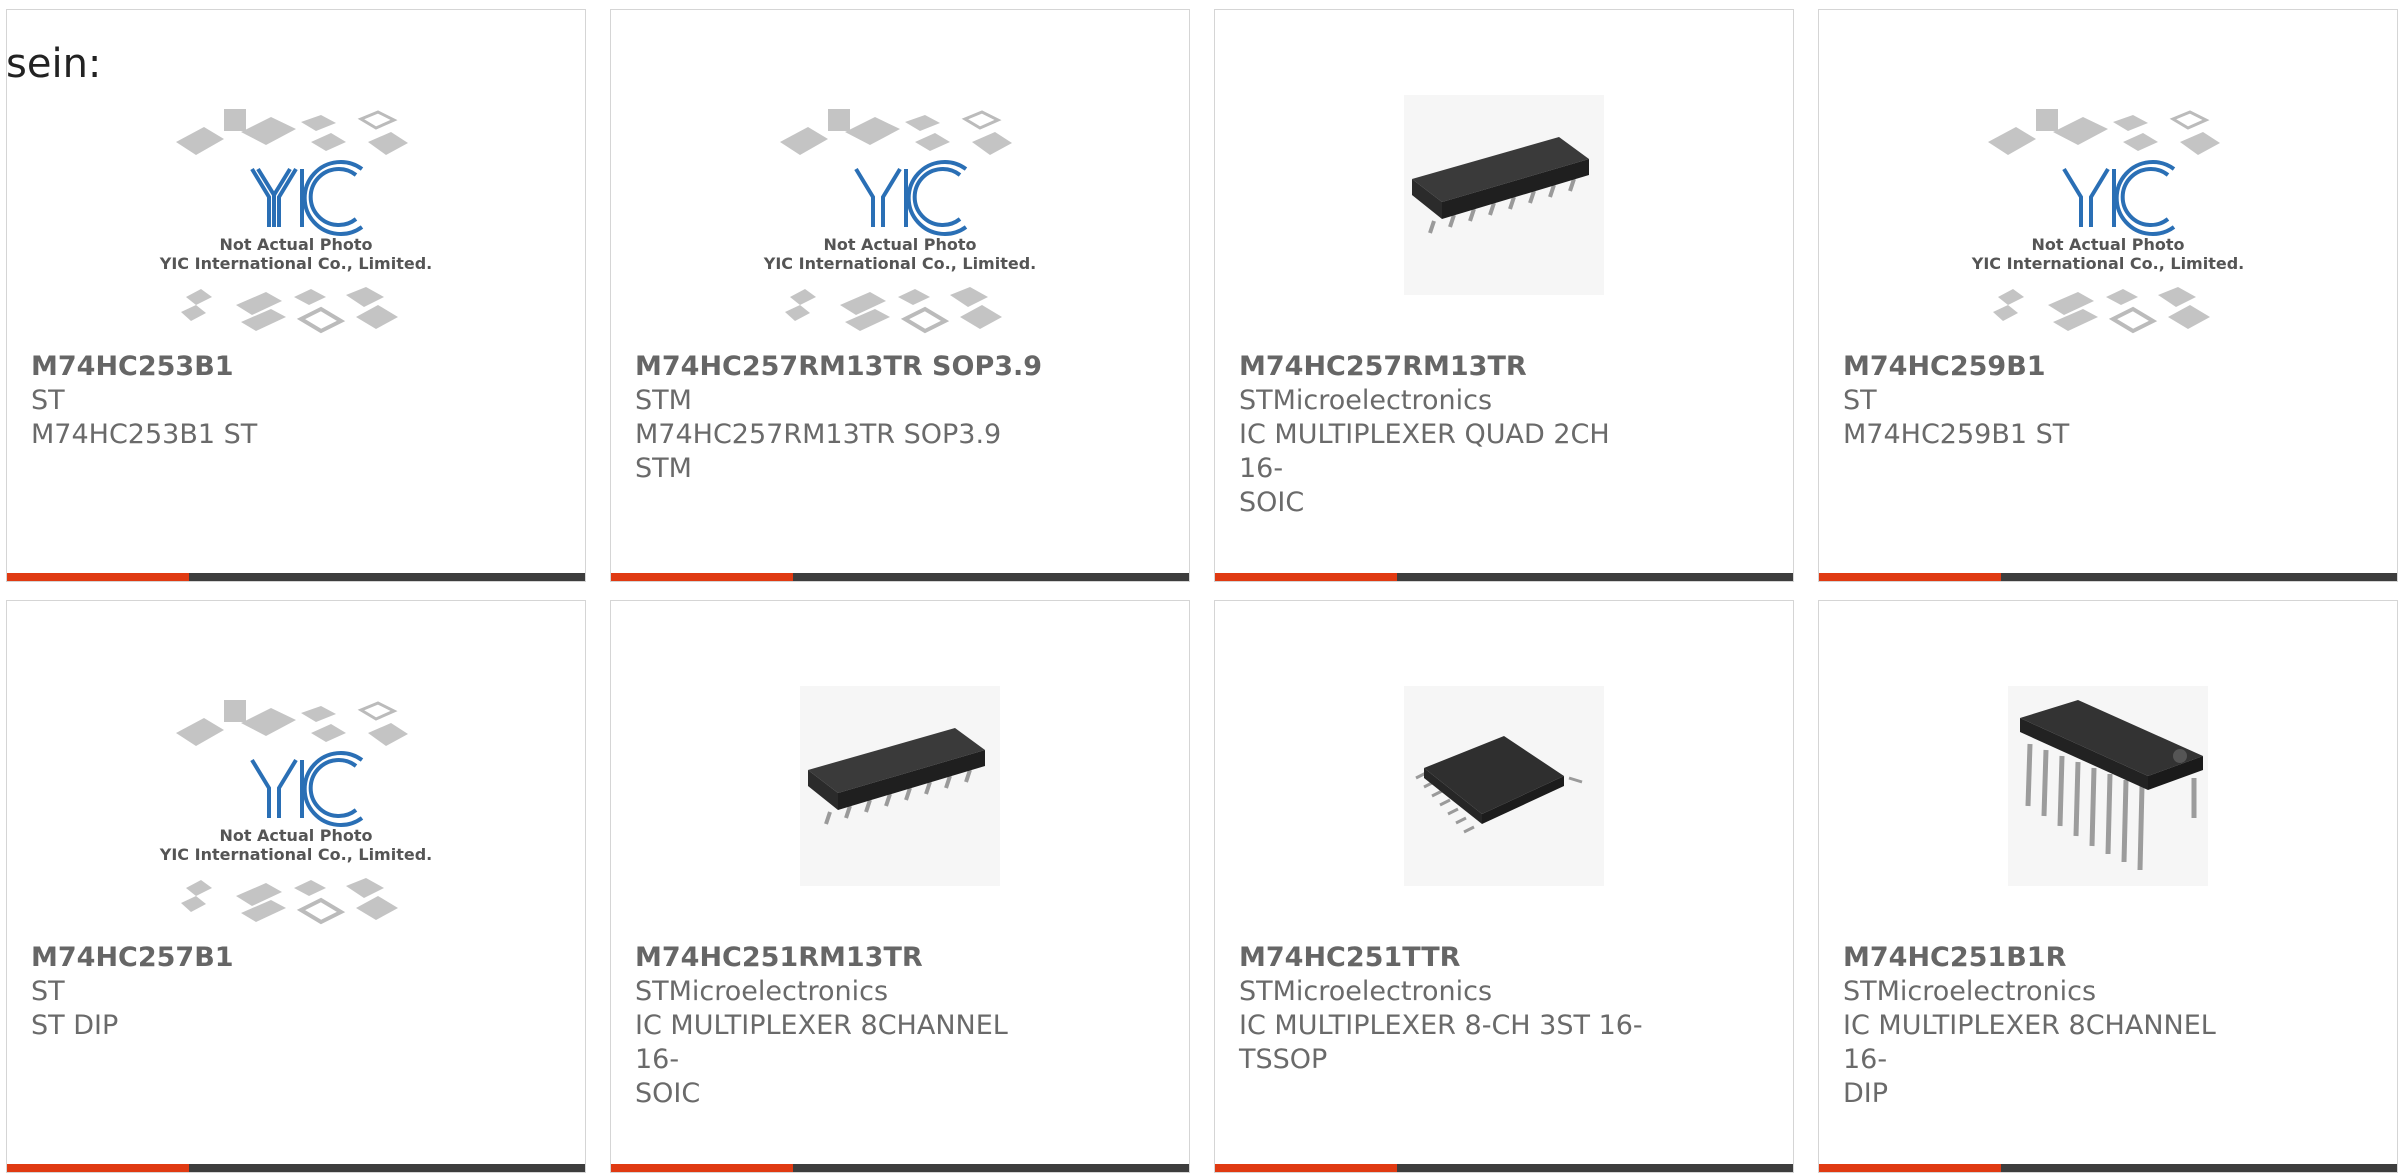 This screenshot has height=1173, width=2400. I want to click on description-line1: M74HC259B1 ST, so click(1956, 434).